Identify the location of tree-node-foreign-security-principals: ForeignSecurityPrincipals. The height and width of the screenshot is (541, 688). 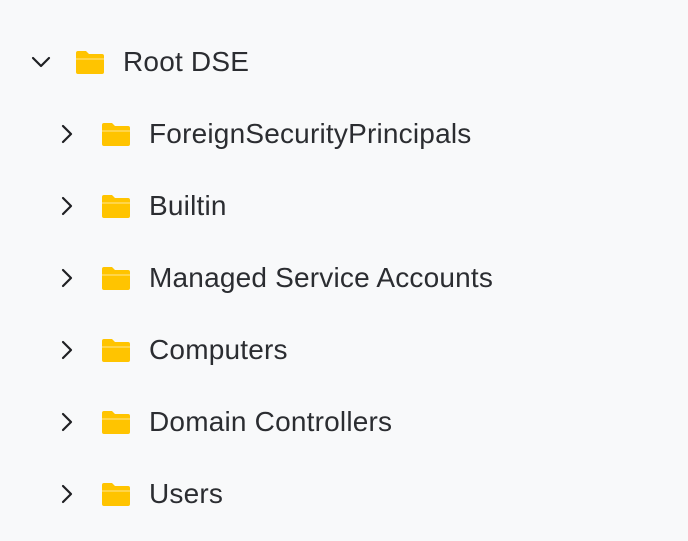
(262, 134).